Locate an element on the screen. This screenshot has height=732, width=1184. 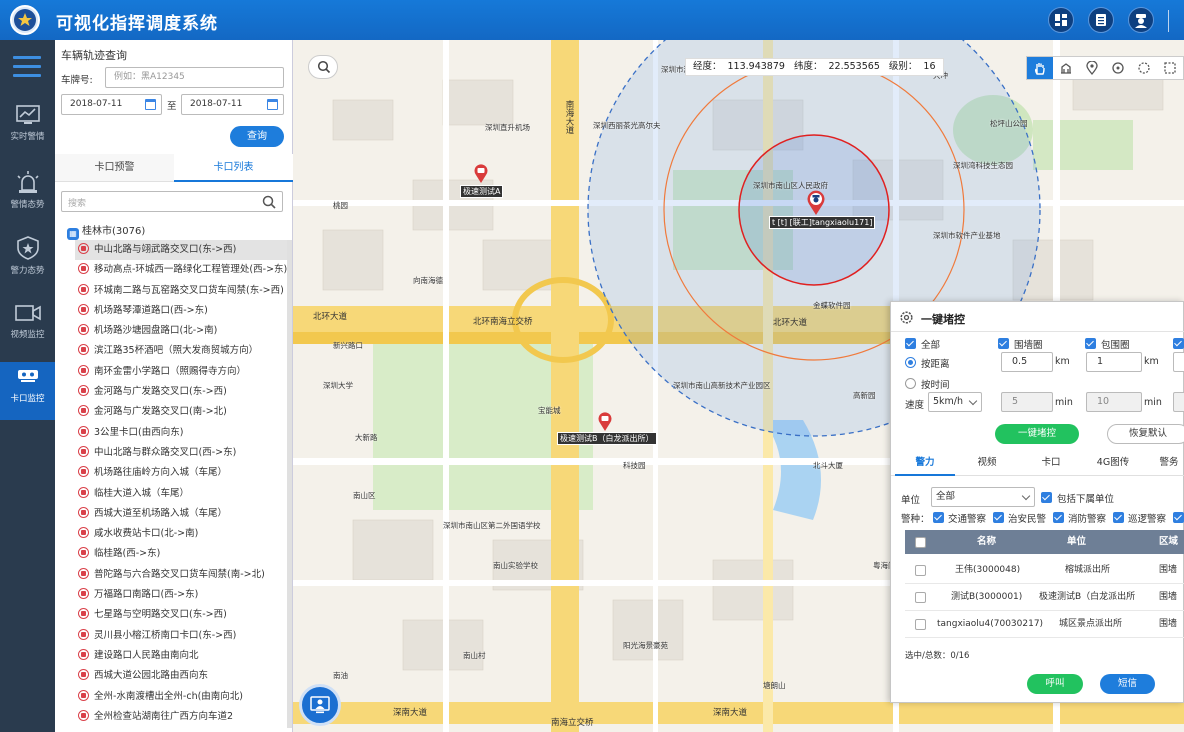
map-place: 松坪山公园 is located at coordinates (1009, 123).